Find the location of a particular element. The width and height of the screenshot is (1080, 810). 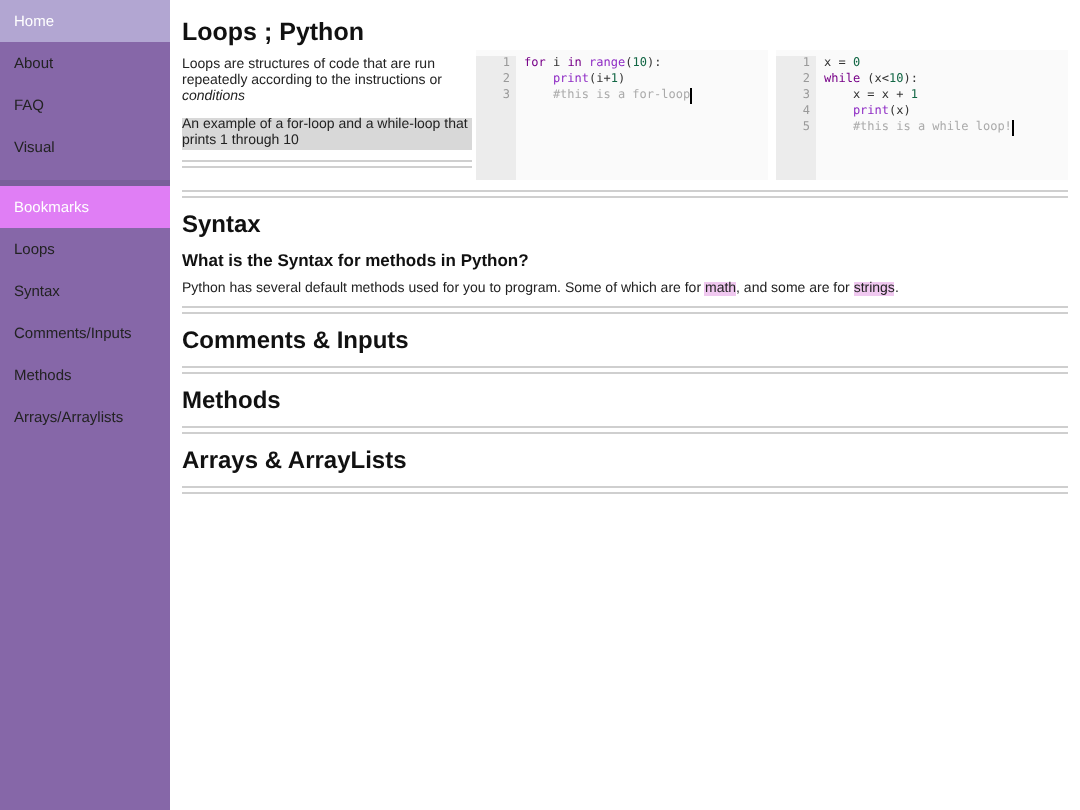

section-subheading: What is the Syntax for methods in Python? is located at coordinates (356, 260).